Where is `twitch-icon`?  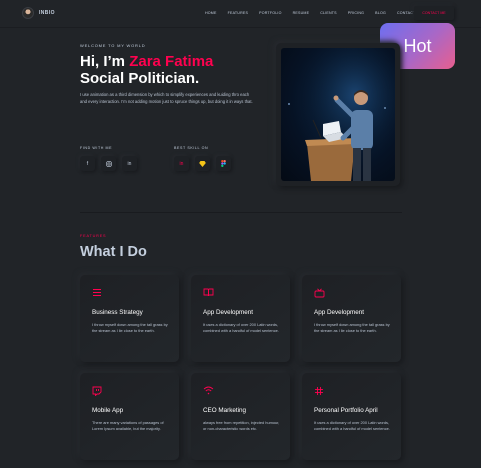 twitch-icon is located at coordinates (97, 392).